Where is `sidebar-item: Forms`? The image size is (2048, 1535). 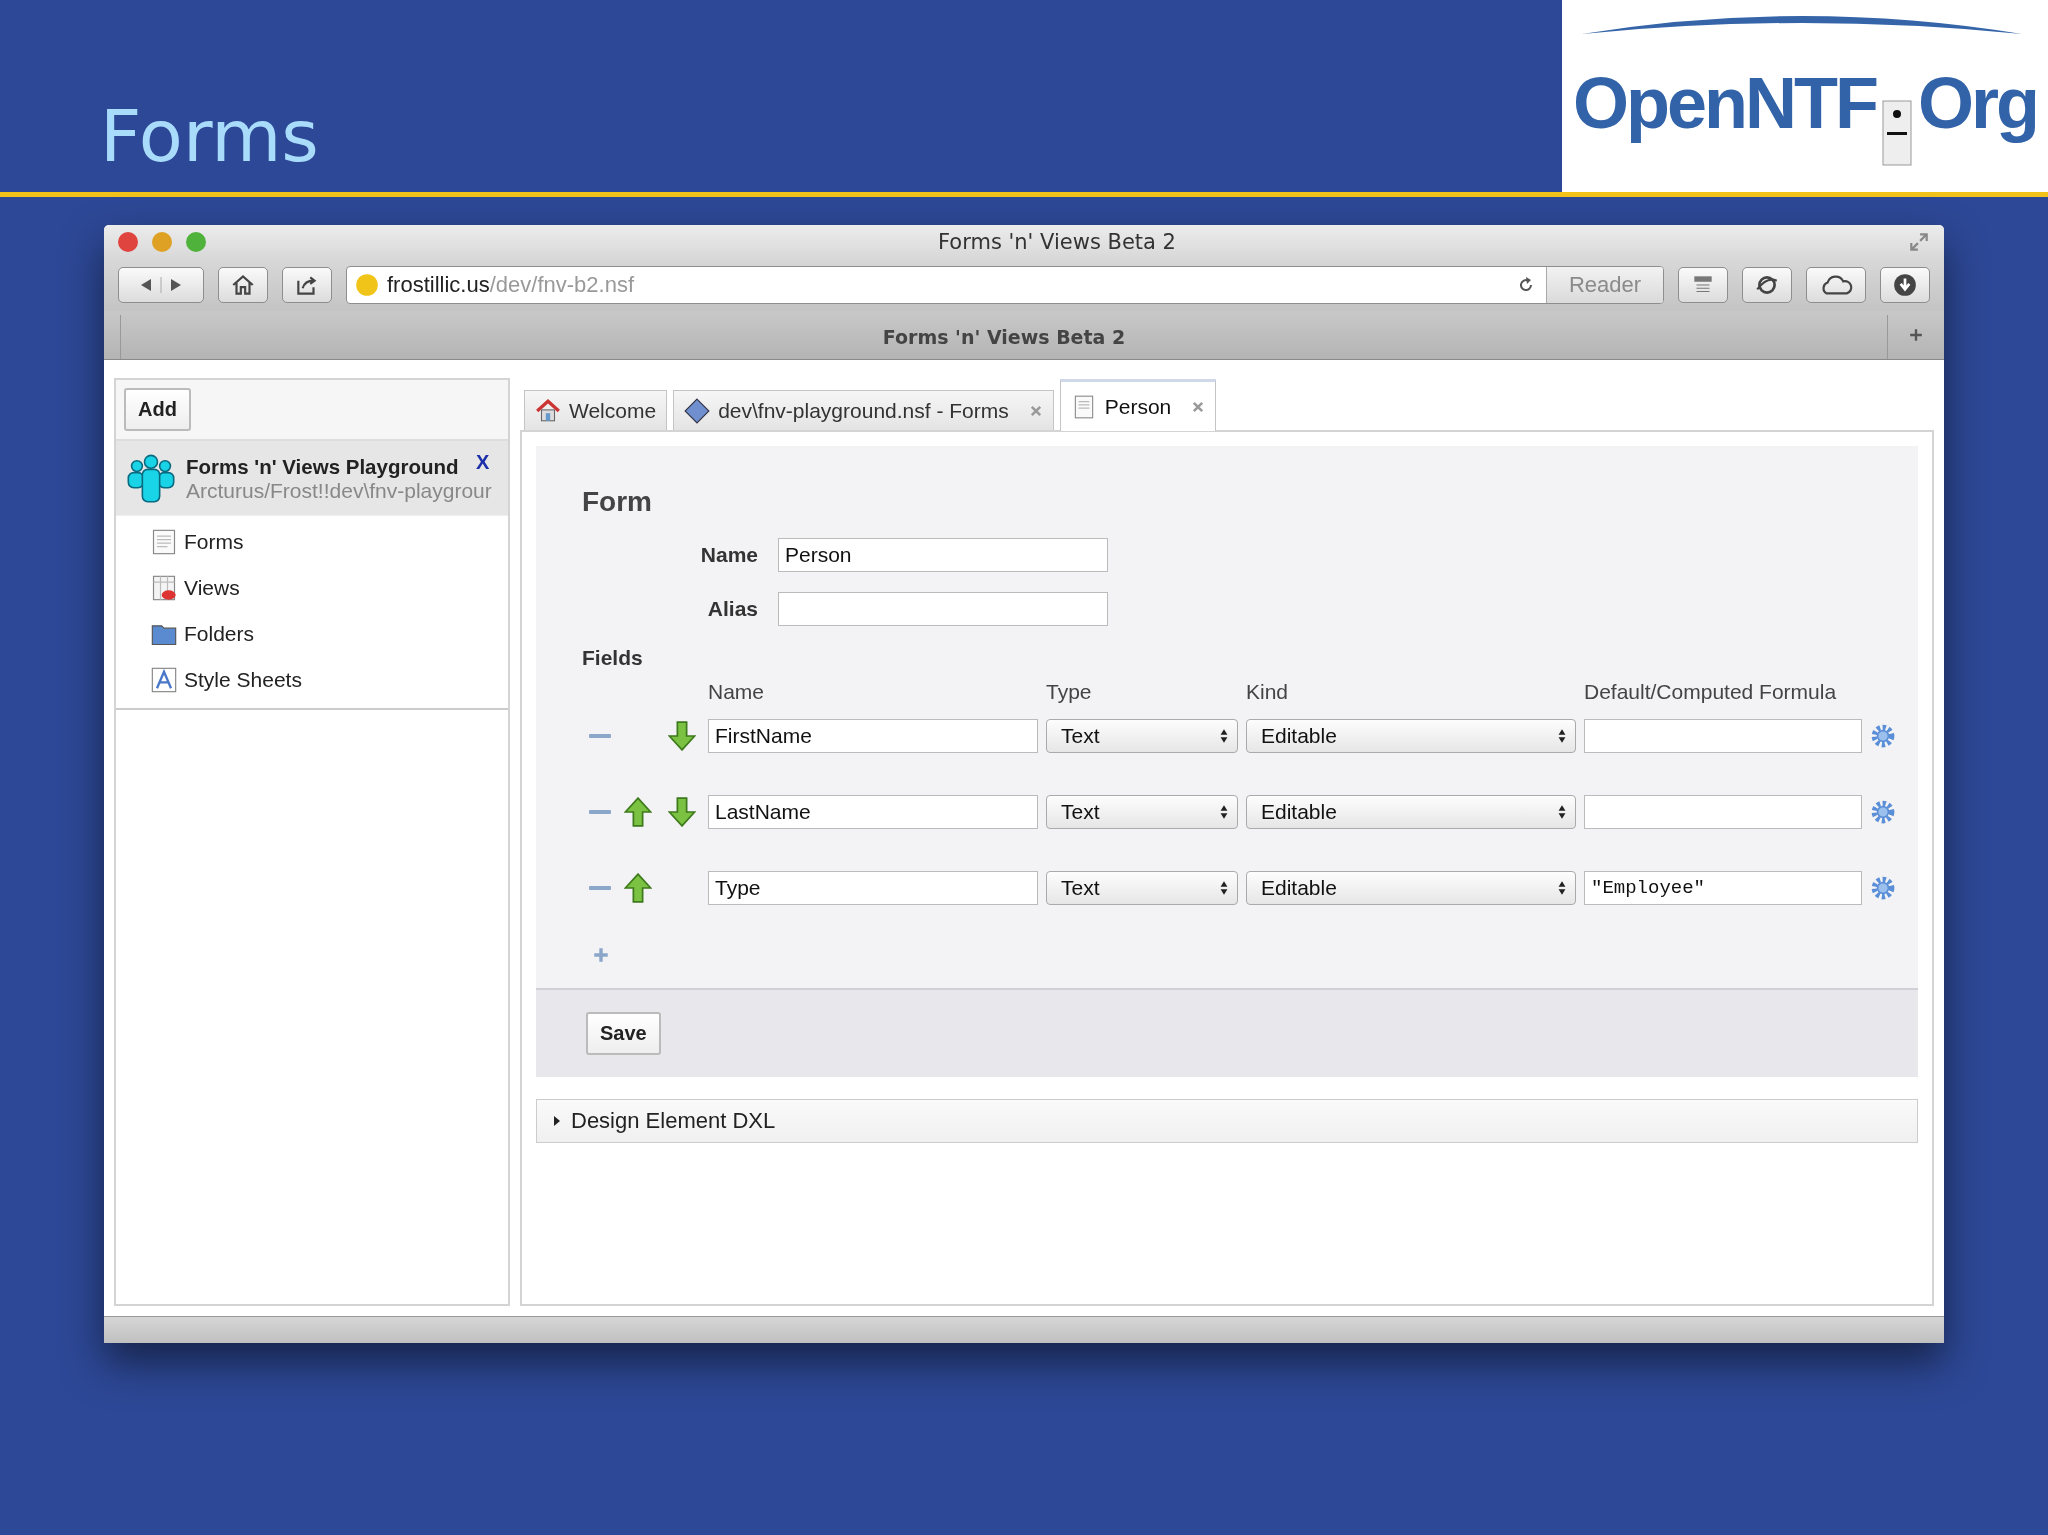
sidebar-item: Forms is located at coordinates (329, 542).